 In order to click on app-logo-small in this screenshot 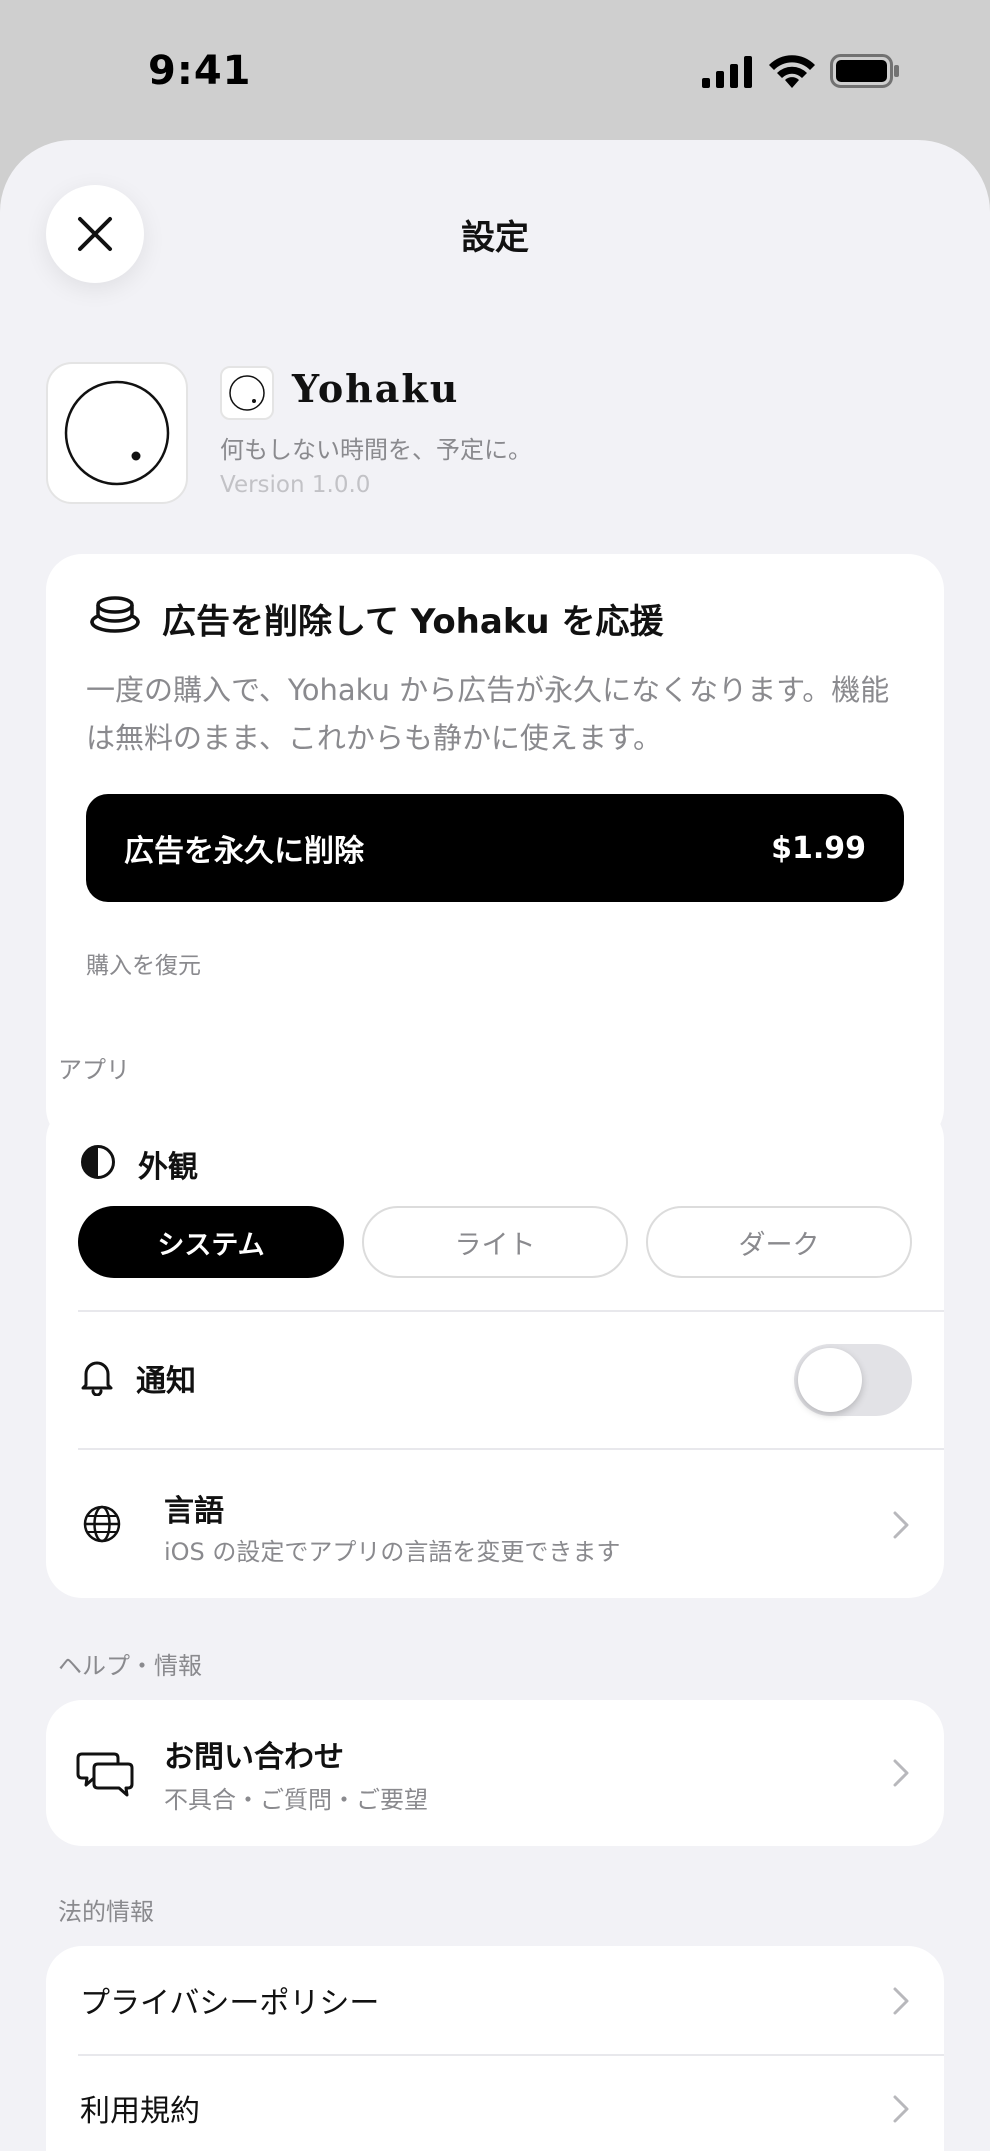, I will do `click(247, 393)`.